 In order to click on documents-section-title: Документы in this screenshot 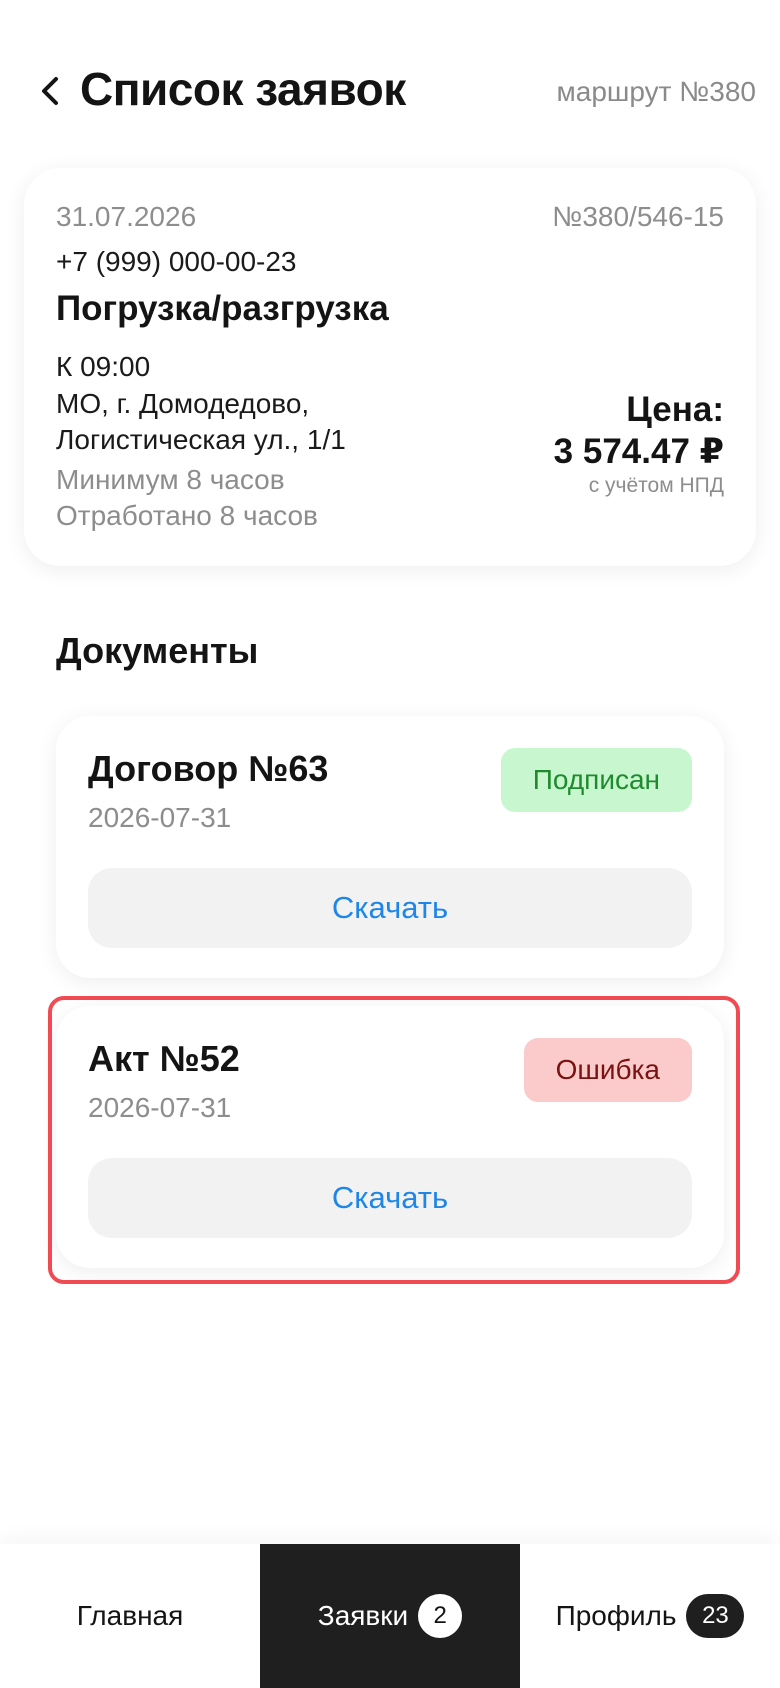, I will do `click(157, 650)`.